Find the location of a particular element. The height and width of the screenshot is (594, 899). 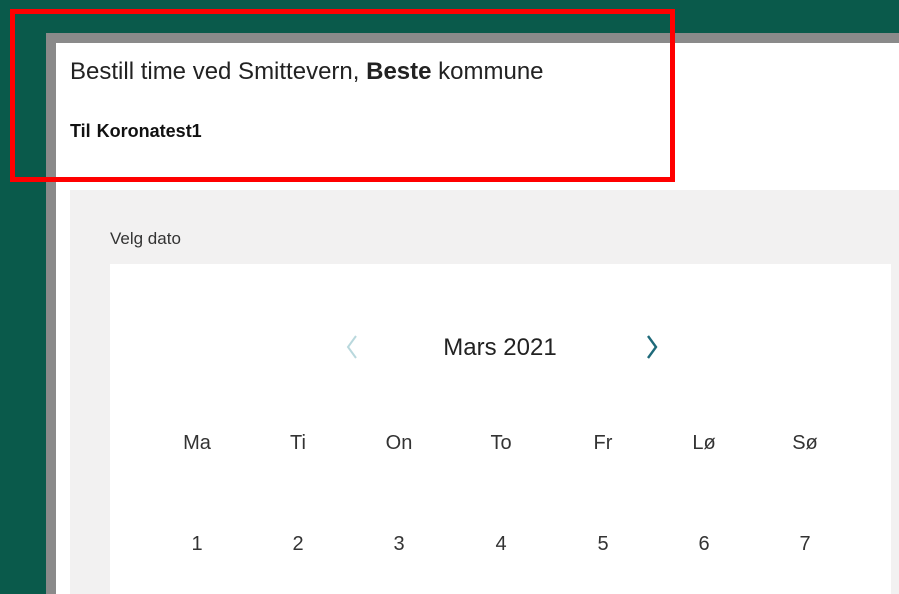

chevron-left-icon is located at coordinates (352, 349).